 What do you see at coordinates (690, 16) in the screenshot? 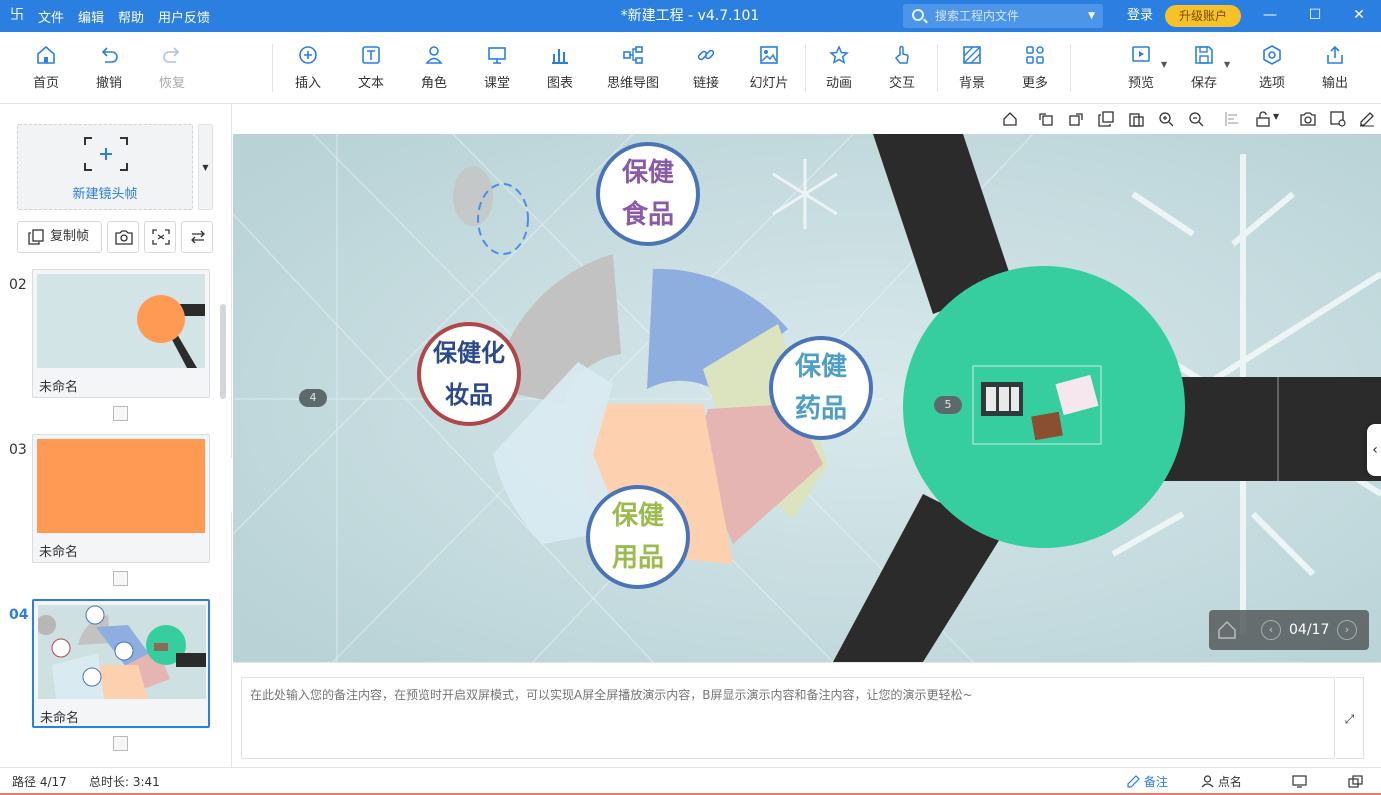
I see `window-title: *新建工程 - v4.7.101` at bounding box center [690, 16].